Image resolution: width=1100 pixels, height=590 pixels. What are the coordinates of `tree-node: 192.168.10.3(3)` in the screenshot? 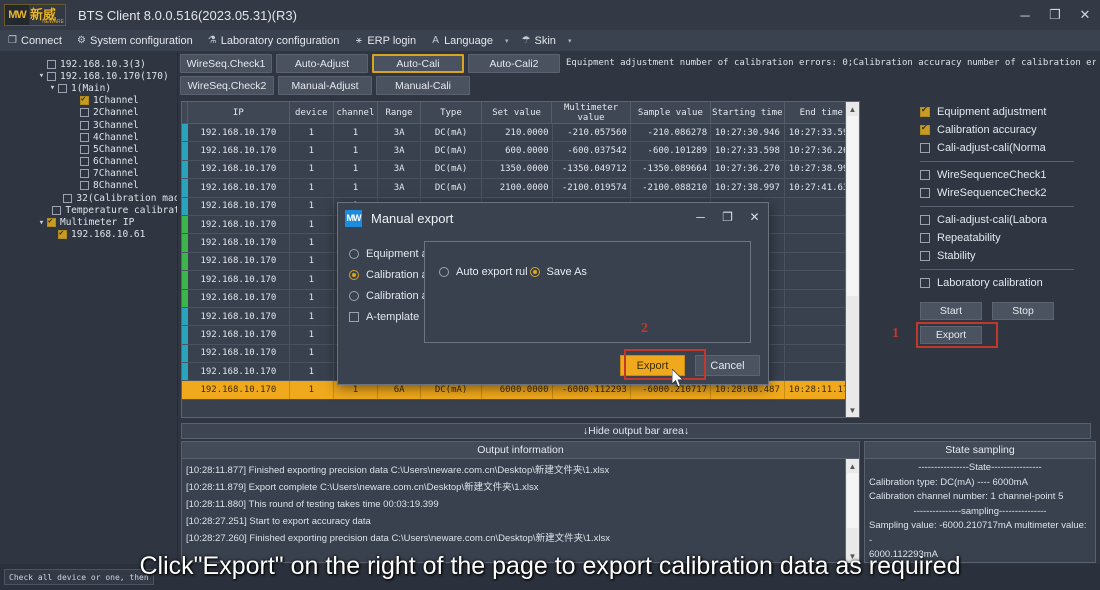 It's located at (88, 64).